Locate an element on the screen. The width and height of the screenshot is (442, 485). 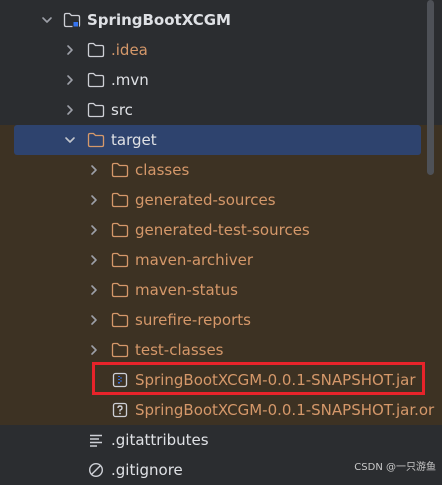
unknown-file-icon is located at coordinates (120, 410).